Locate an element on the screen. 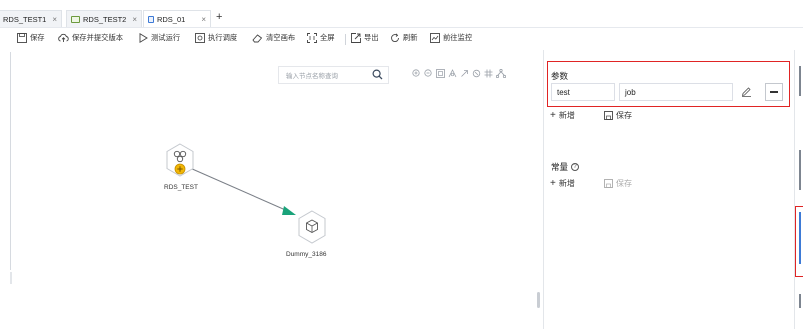 This screenshot has height=329, width=803. rds-node-icon is located at coordinates (180, 160).